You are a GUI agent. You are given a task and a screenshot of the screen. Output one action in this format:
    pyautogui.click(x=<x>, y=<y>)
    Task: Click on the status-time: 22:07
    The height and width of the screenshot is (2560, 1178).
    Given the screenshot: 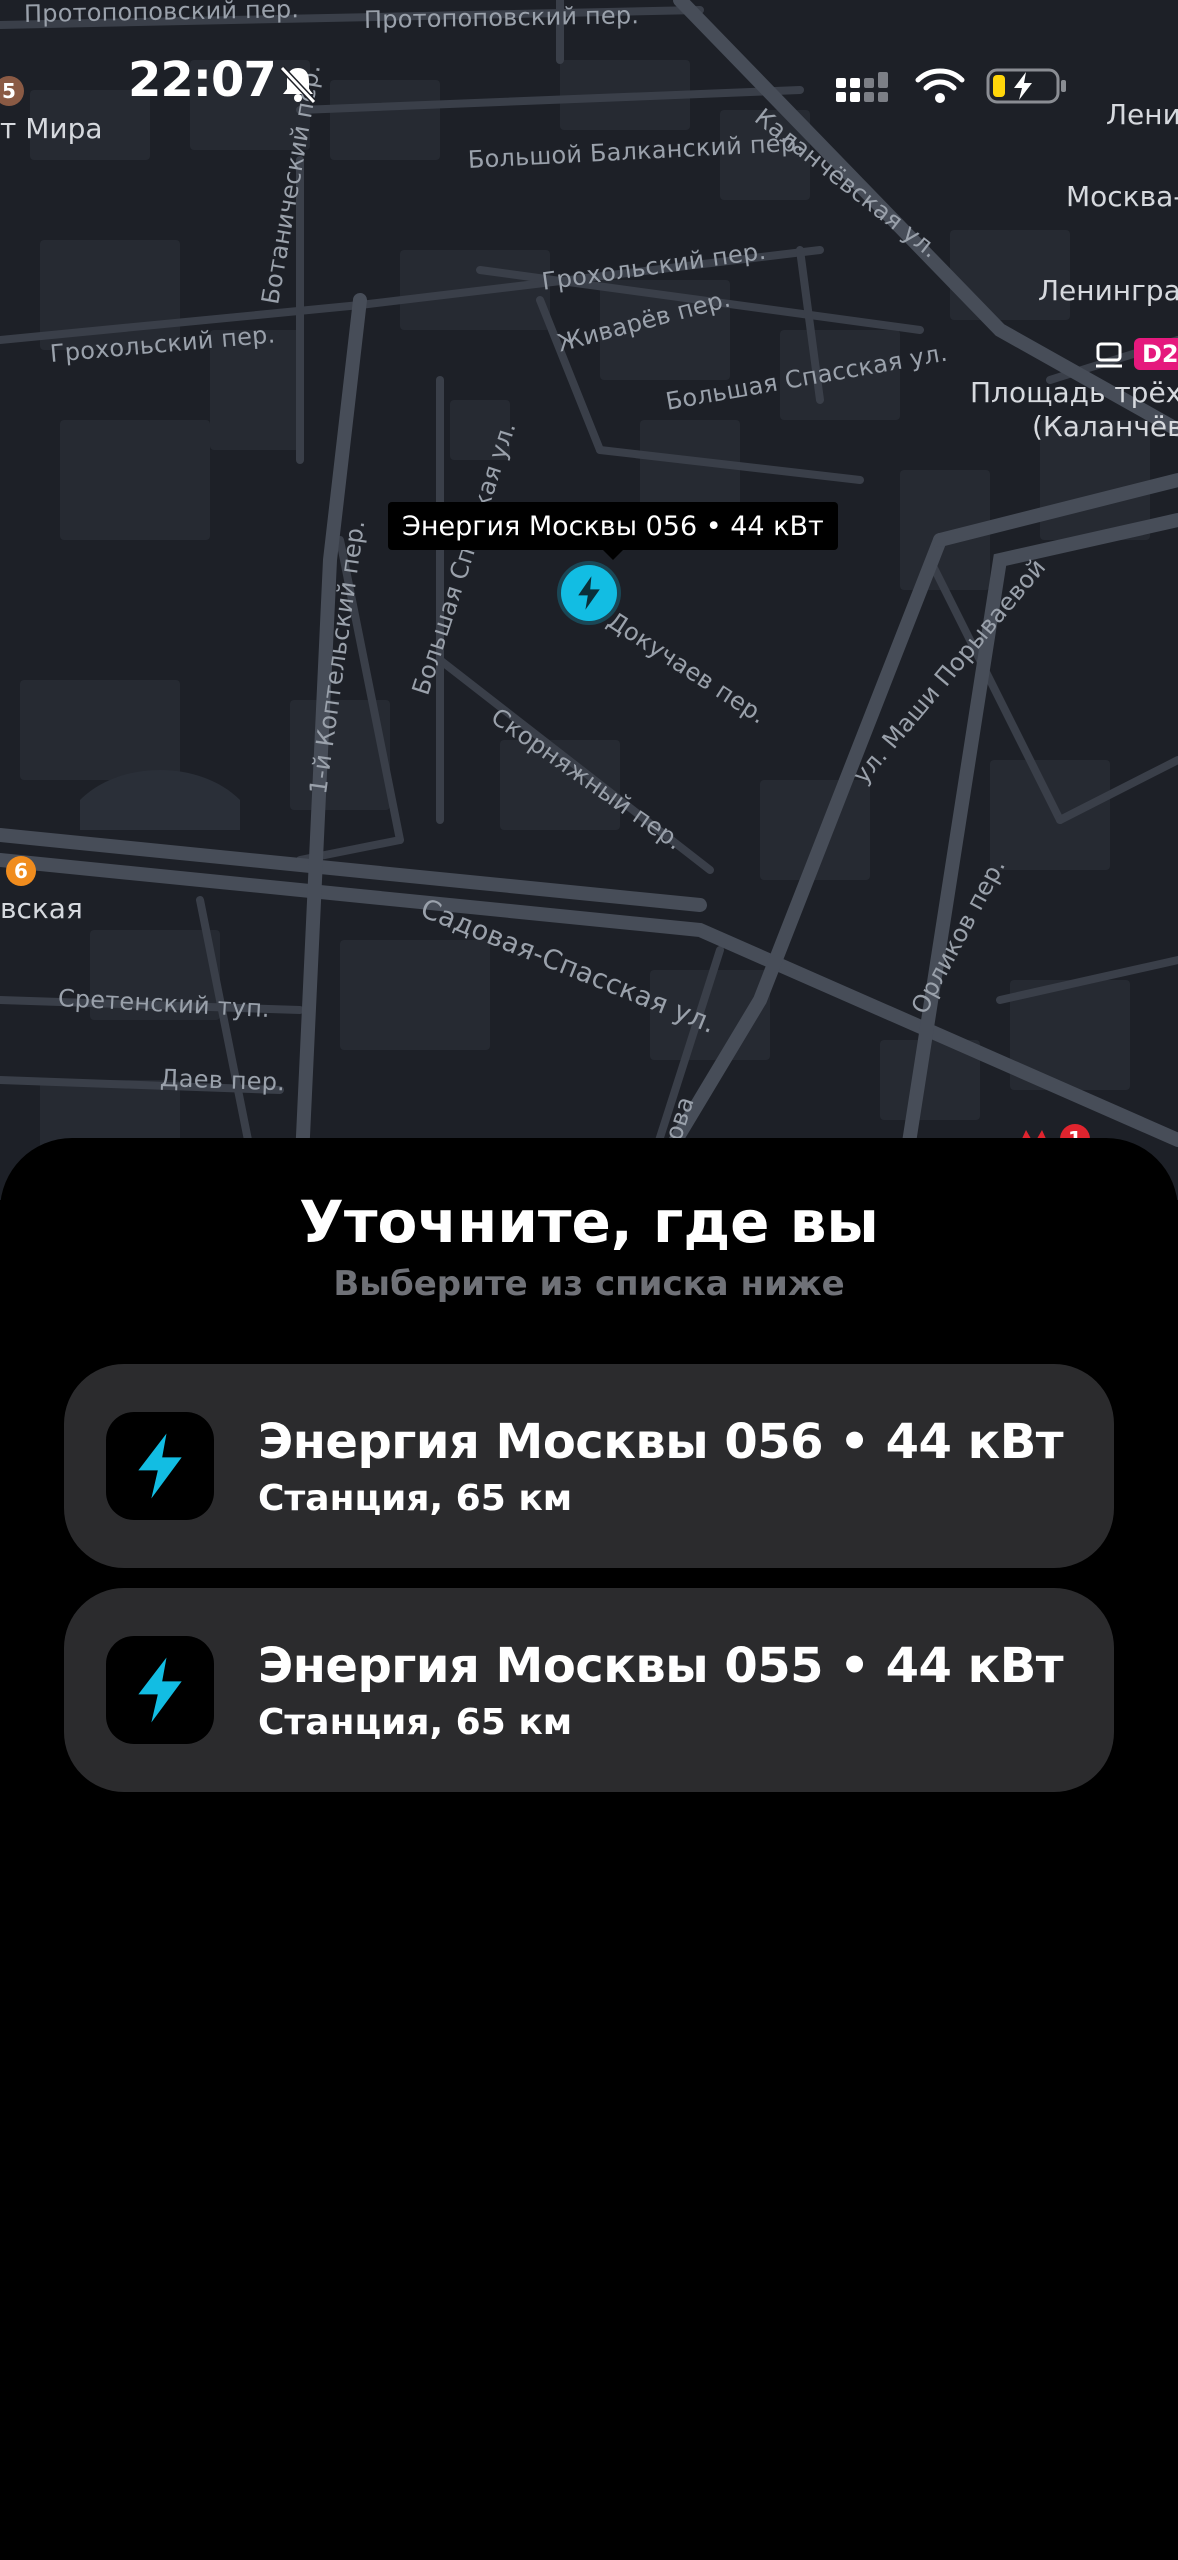 What is the action you would take?
    pyautogui.click(x=202, y=80)
    